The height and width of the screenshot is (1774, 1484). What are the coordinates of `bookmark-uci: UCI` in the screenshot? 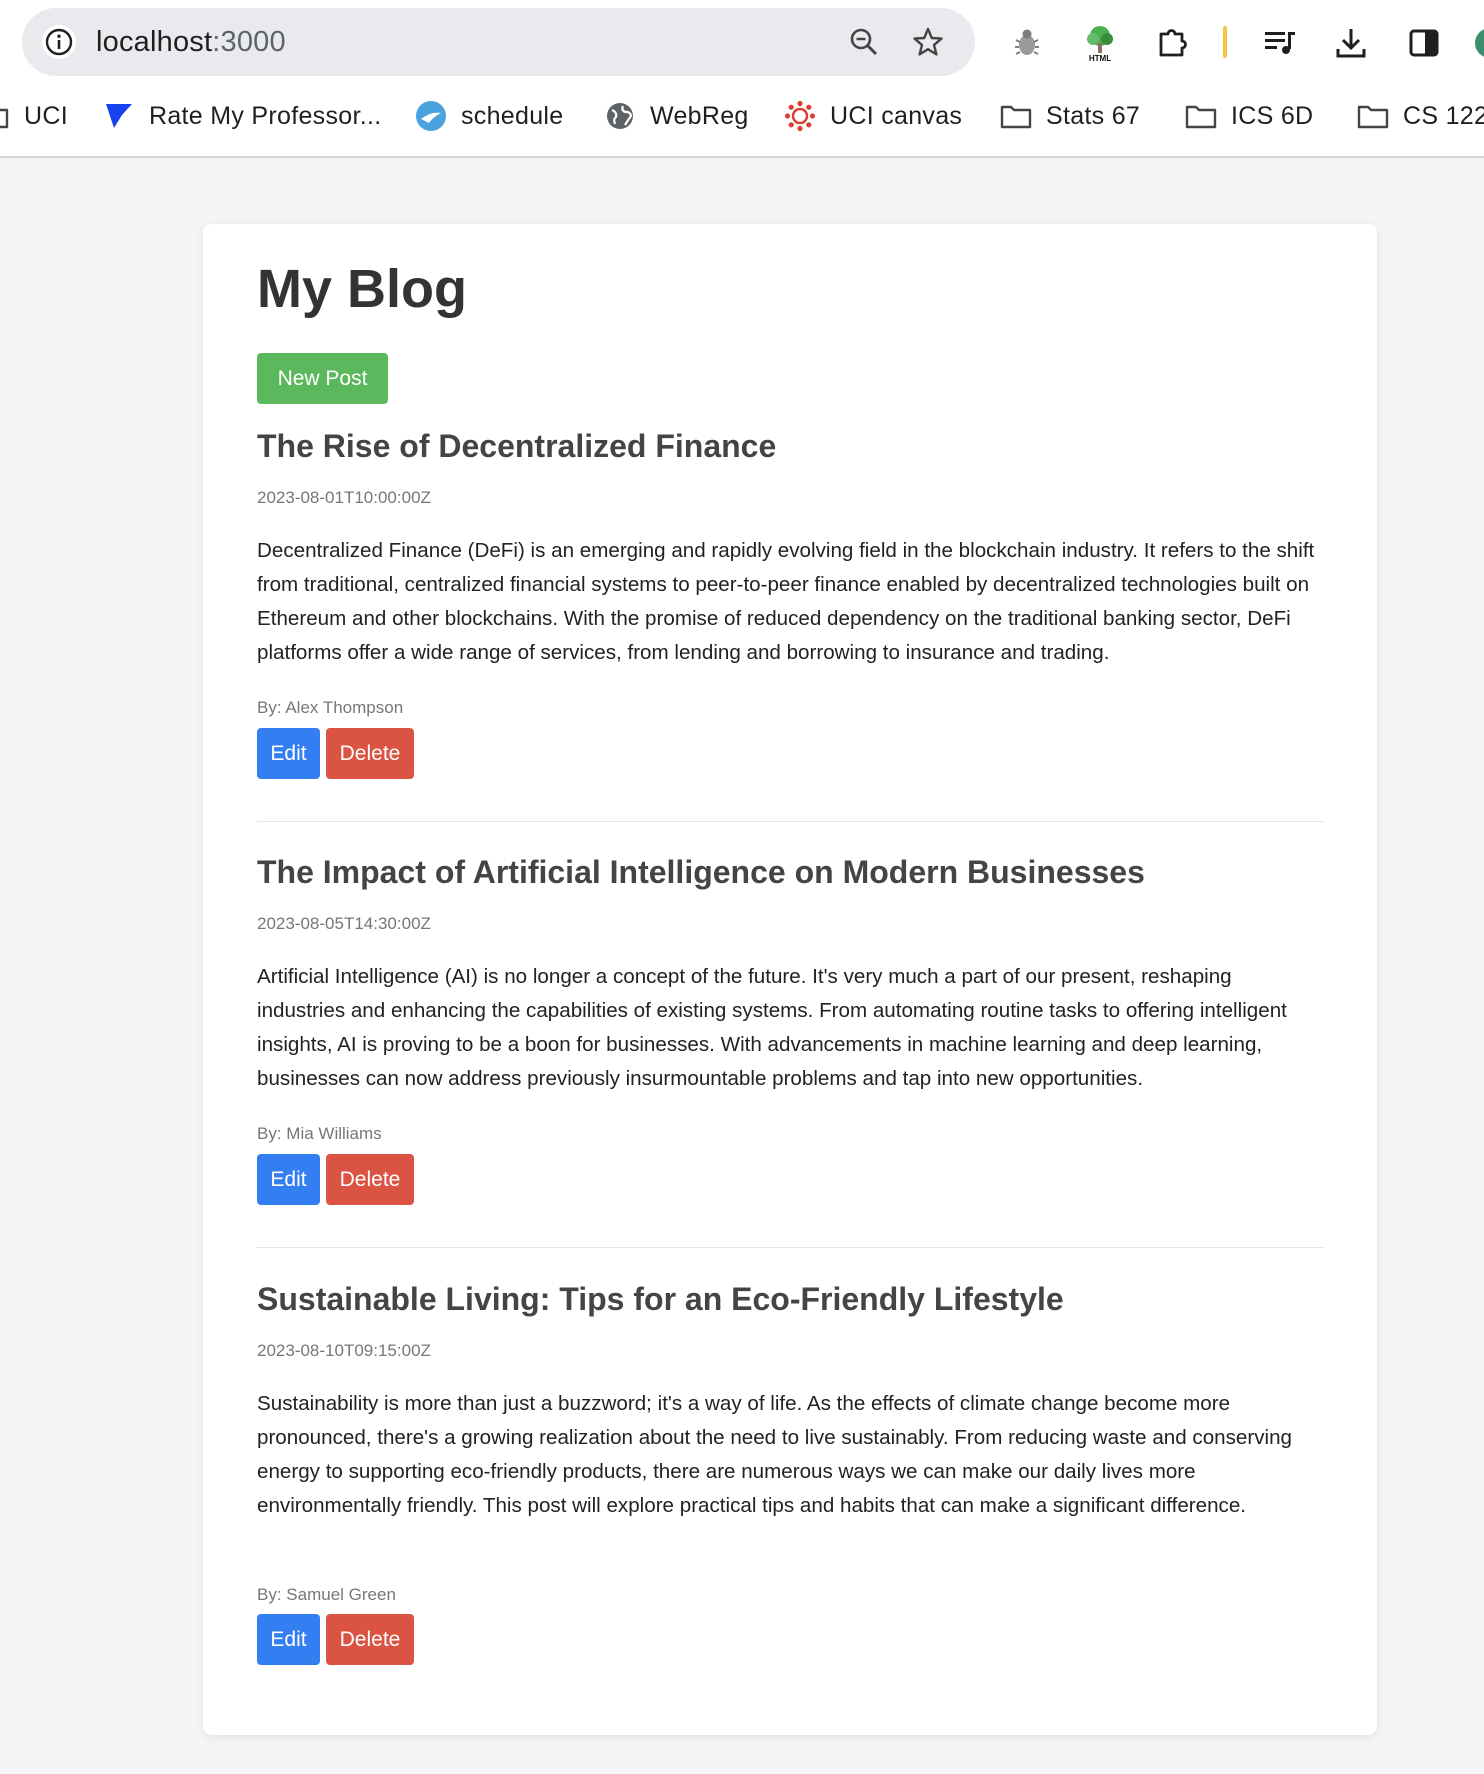 It's located at (34, 116).